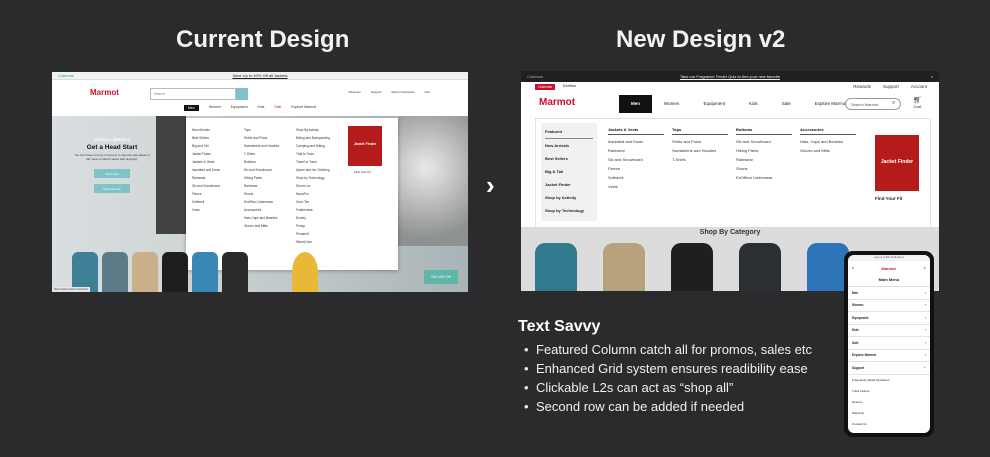  What do you see at coordinates (313, 218) in the screenshot?
I see `menu-link: Evodry` at bounding box center [313, 218].